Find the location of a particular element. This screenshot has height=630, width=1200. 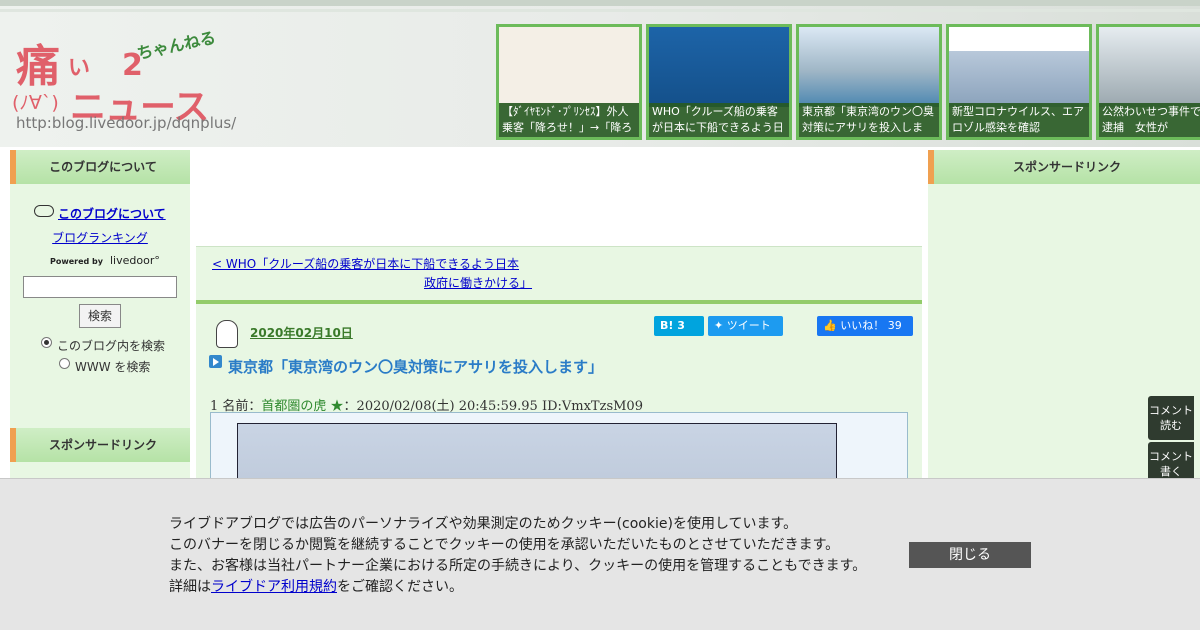

about-heading: このブログについて is located at coordinates (100, 167).